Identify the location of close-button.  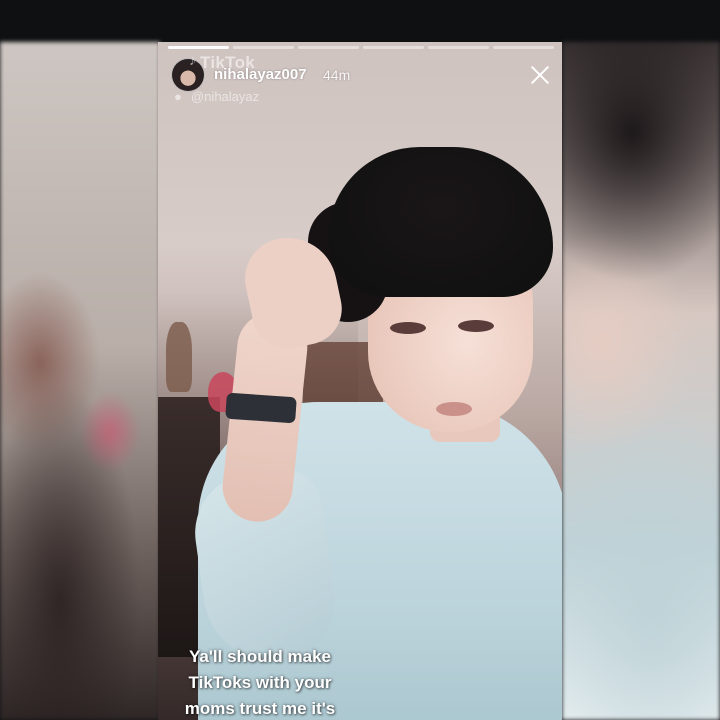
(540, 75).